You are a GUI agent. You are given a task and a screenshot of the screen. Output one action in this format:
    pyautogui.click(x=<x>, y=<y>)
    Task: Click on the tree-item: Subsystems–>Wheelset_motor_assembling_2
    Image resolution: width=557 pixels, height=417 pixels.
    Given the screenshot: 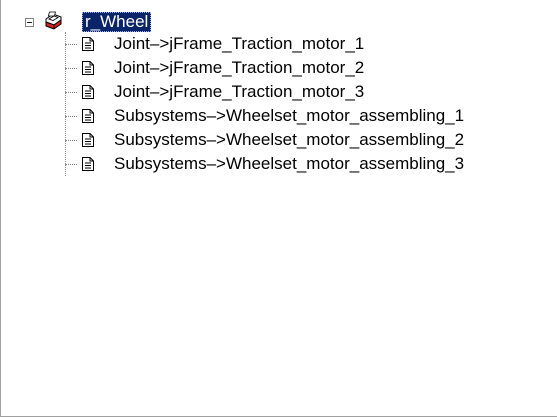 What is the action you would take?
    pyautogui.click(x=270, y=140)
    